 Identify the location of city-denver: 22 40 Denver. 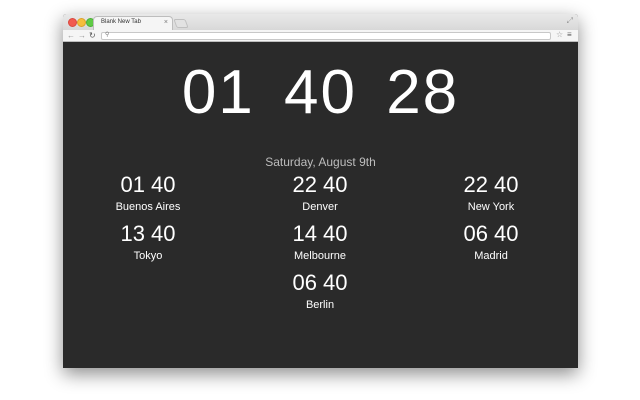
(320, 193).